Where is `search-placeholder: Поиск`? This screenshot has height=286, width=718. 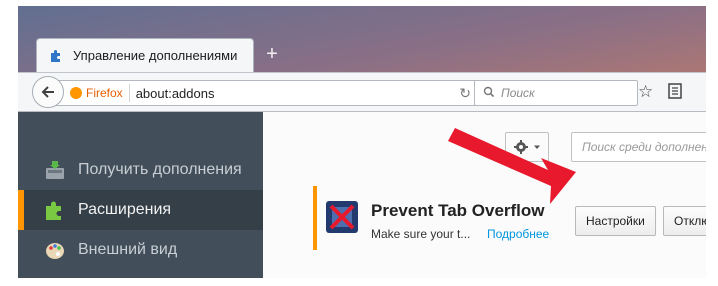 search-placeholder: Поиск is located at coordinates (518, 93).